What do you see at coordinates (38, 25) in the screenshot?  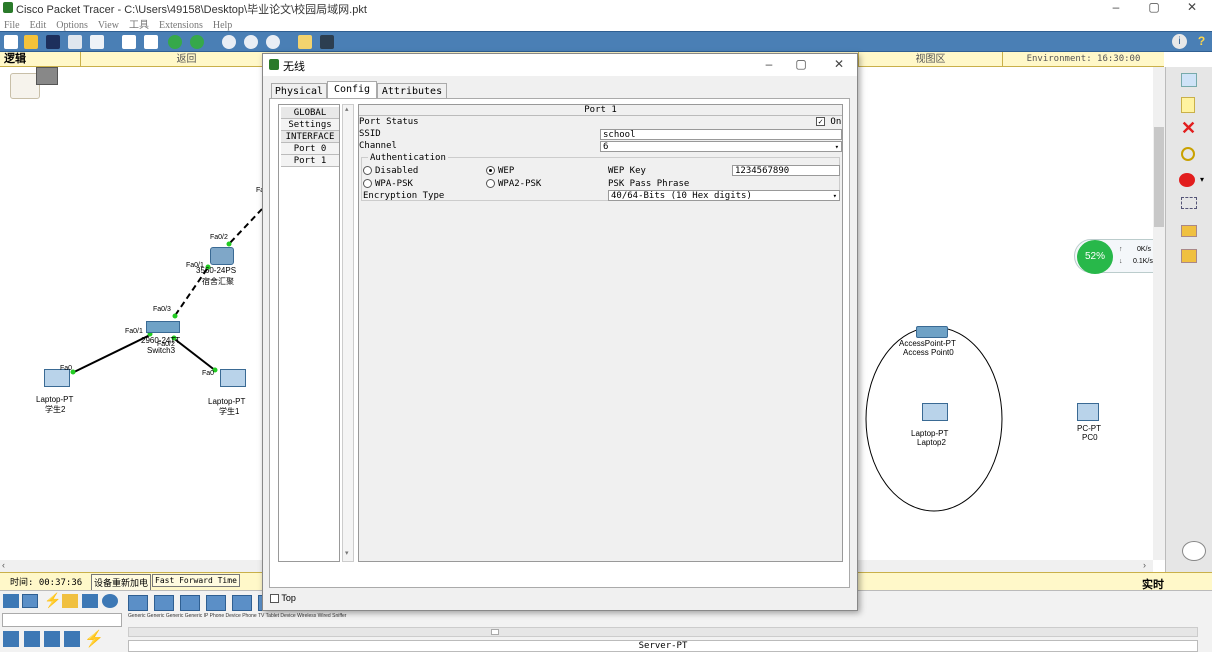 I see `menu-edit: Edit` at bounding box center [38, 25].